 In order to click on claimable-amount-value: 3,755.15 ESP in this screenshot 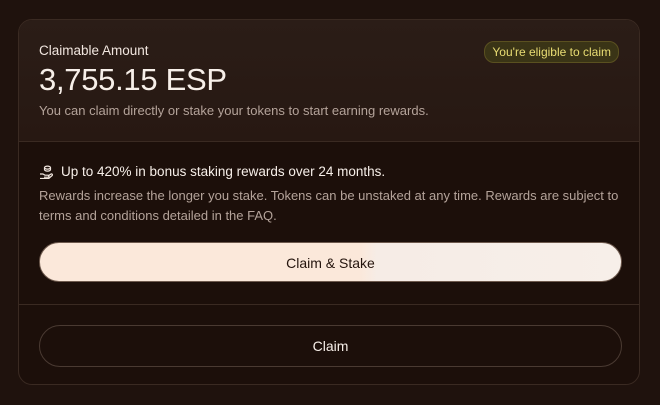, I will do `click(133, 79)`.